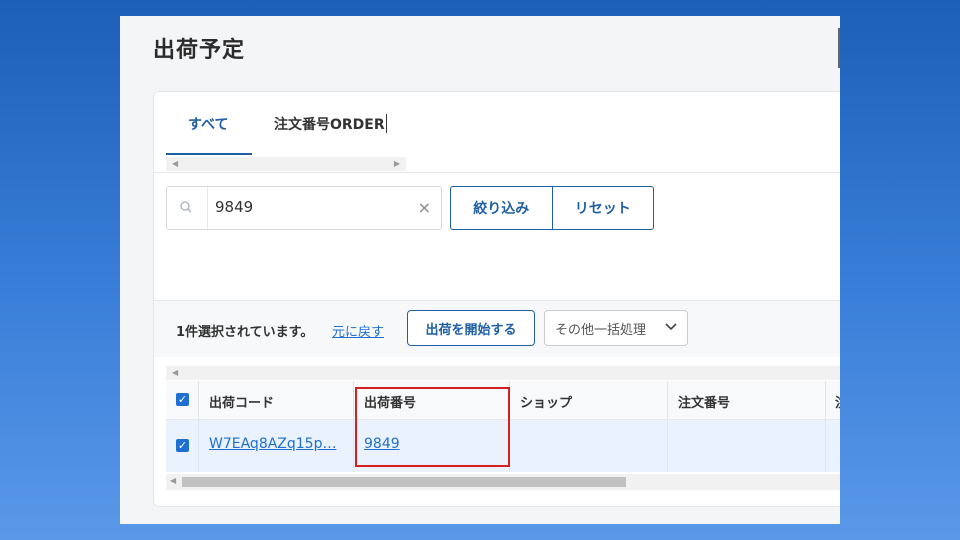  Describe the element at coordinates (471, 328) in the screenshot. I see `start-shipping-button: 出荷を開始する` at that location.